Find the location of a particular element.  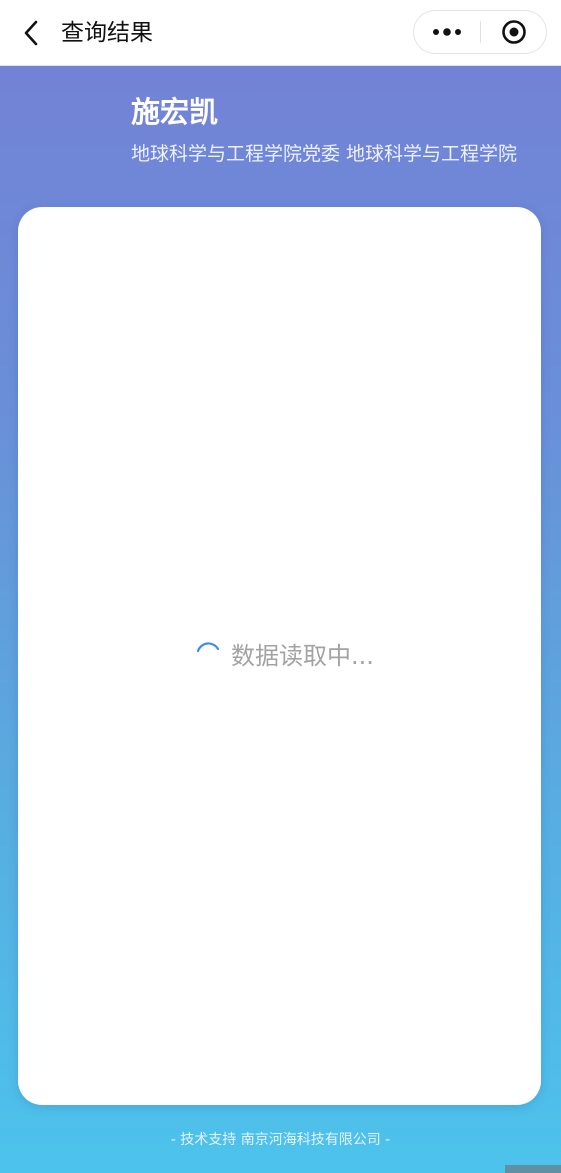

scroll-indicator is located at coordinates (533, 1169).